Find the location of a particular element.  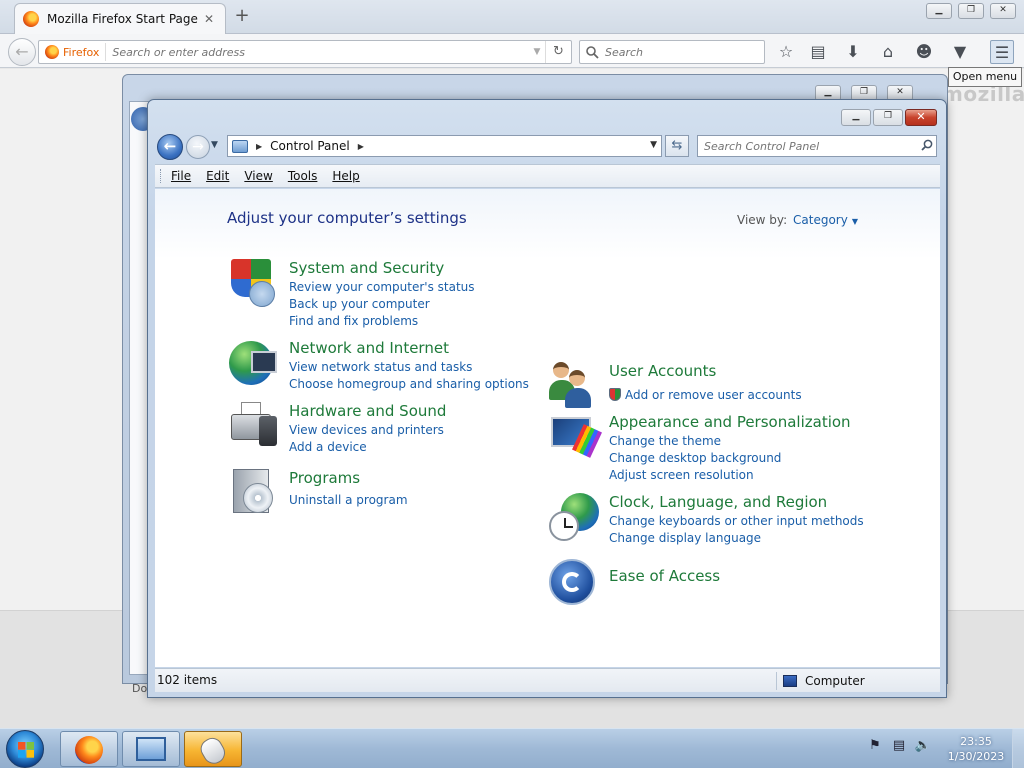

menu-help: Help is located at coordinates (345, 176).